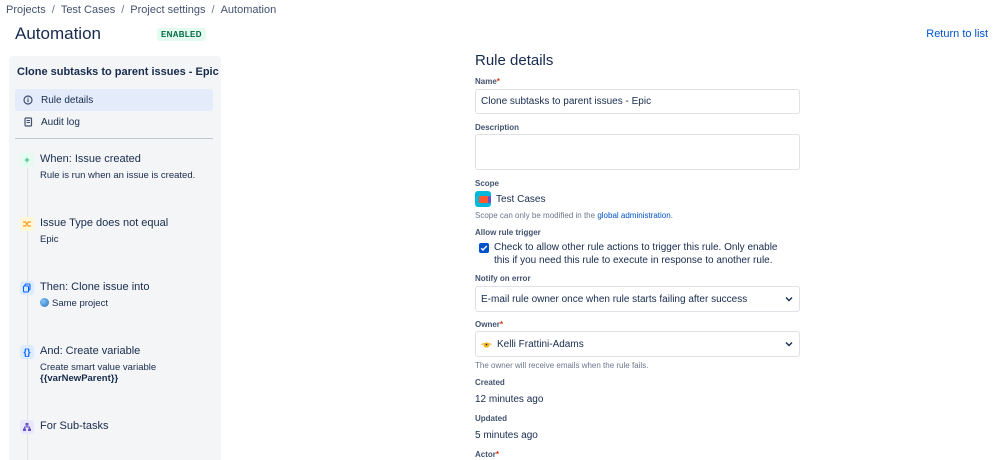 The width and height of the screenshot is (998, 460). I want to click on document-icon, so click(28, 122).